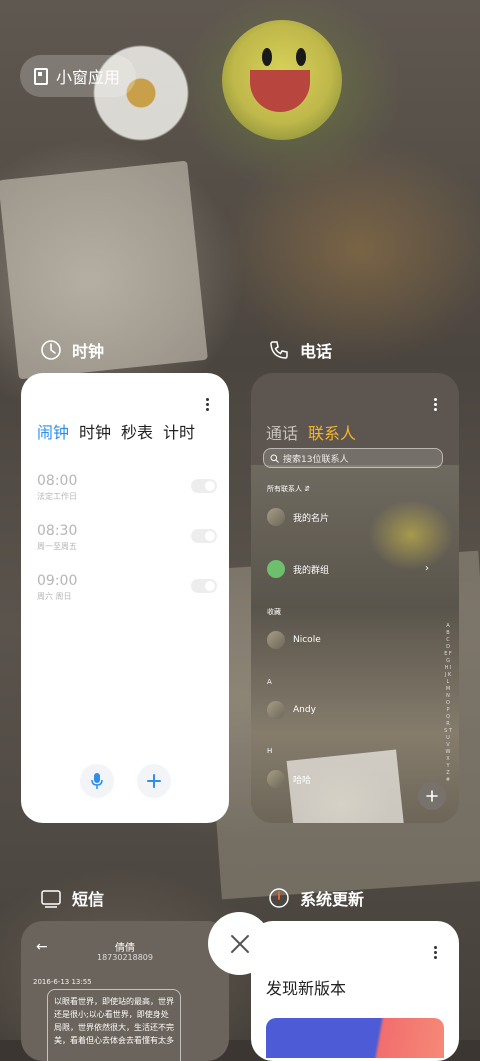 The height and width of the screenshot is (1061, 480). I want to click on contacts-search-input: 搜索13位联系人, so click(353, 458).